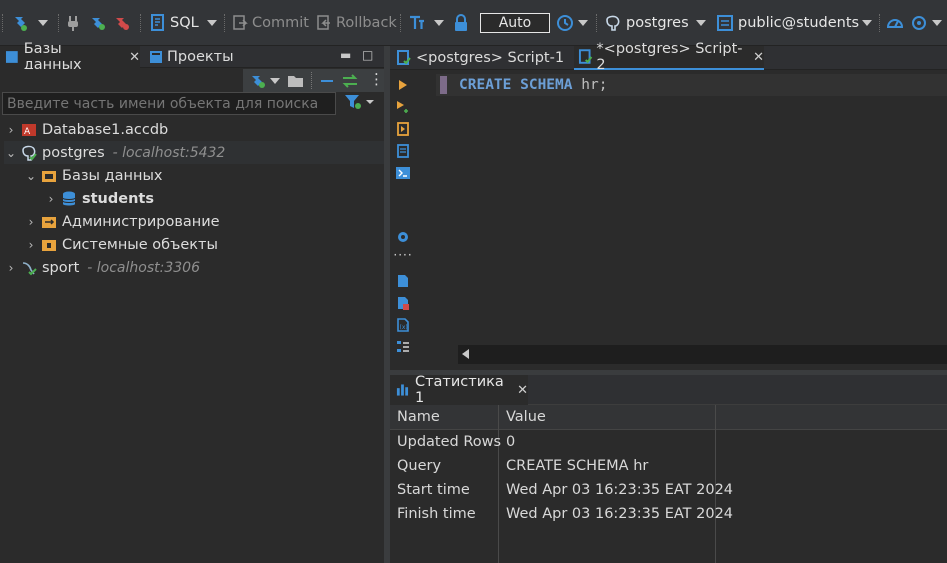 This screenshot has height=563, width=947. I want to click on disconnect-button, so click(122, 23).